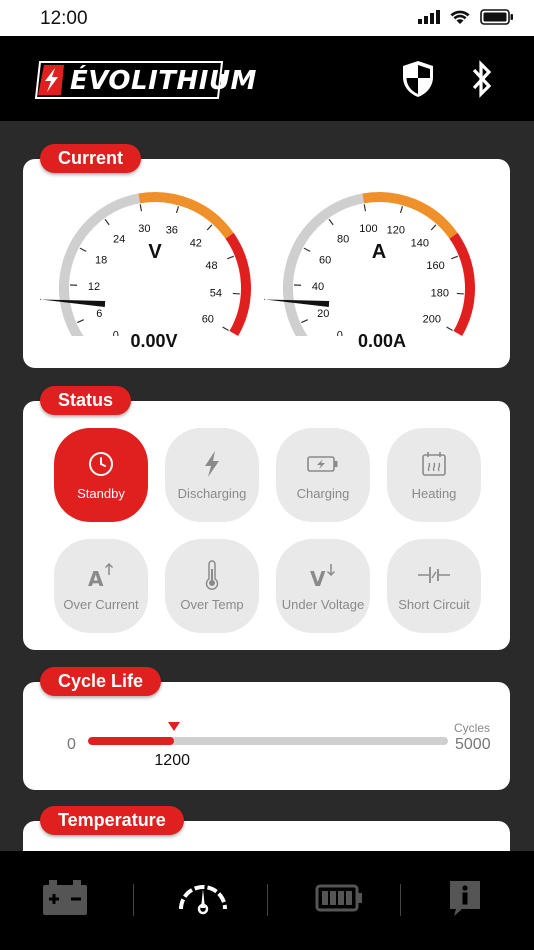 The height and width of the screenshot is (950, 534). What do you see at coordinates (440, 293) in the screenshot?
I see `gauge-tick-label: 180` at bounding box center [440, 293].